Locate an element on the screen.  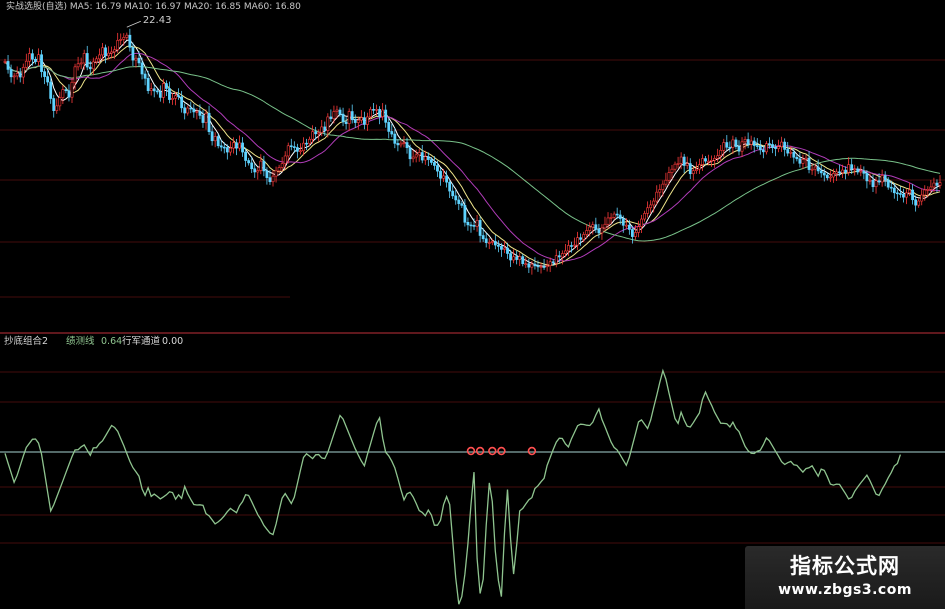
legend-line1-value: 0.64 is located at coordinates (111, 341).